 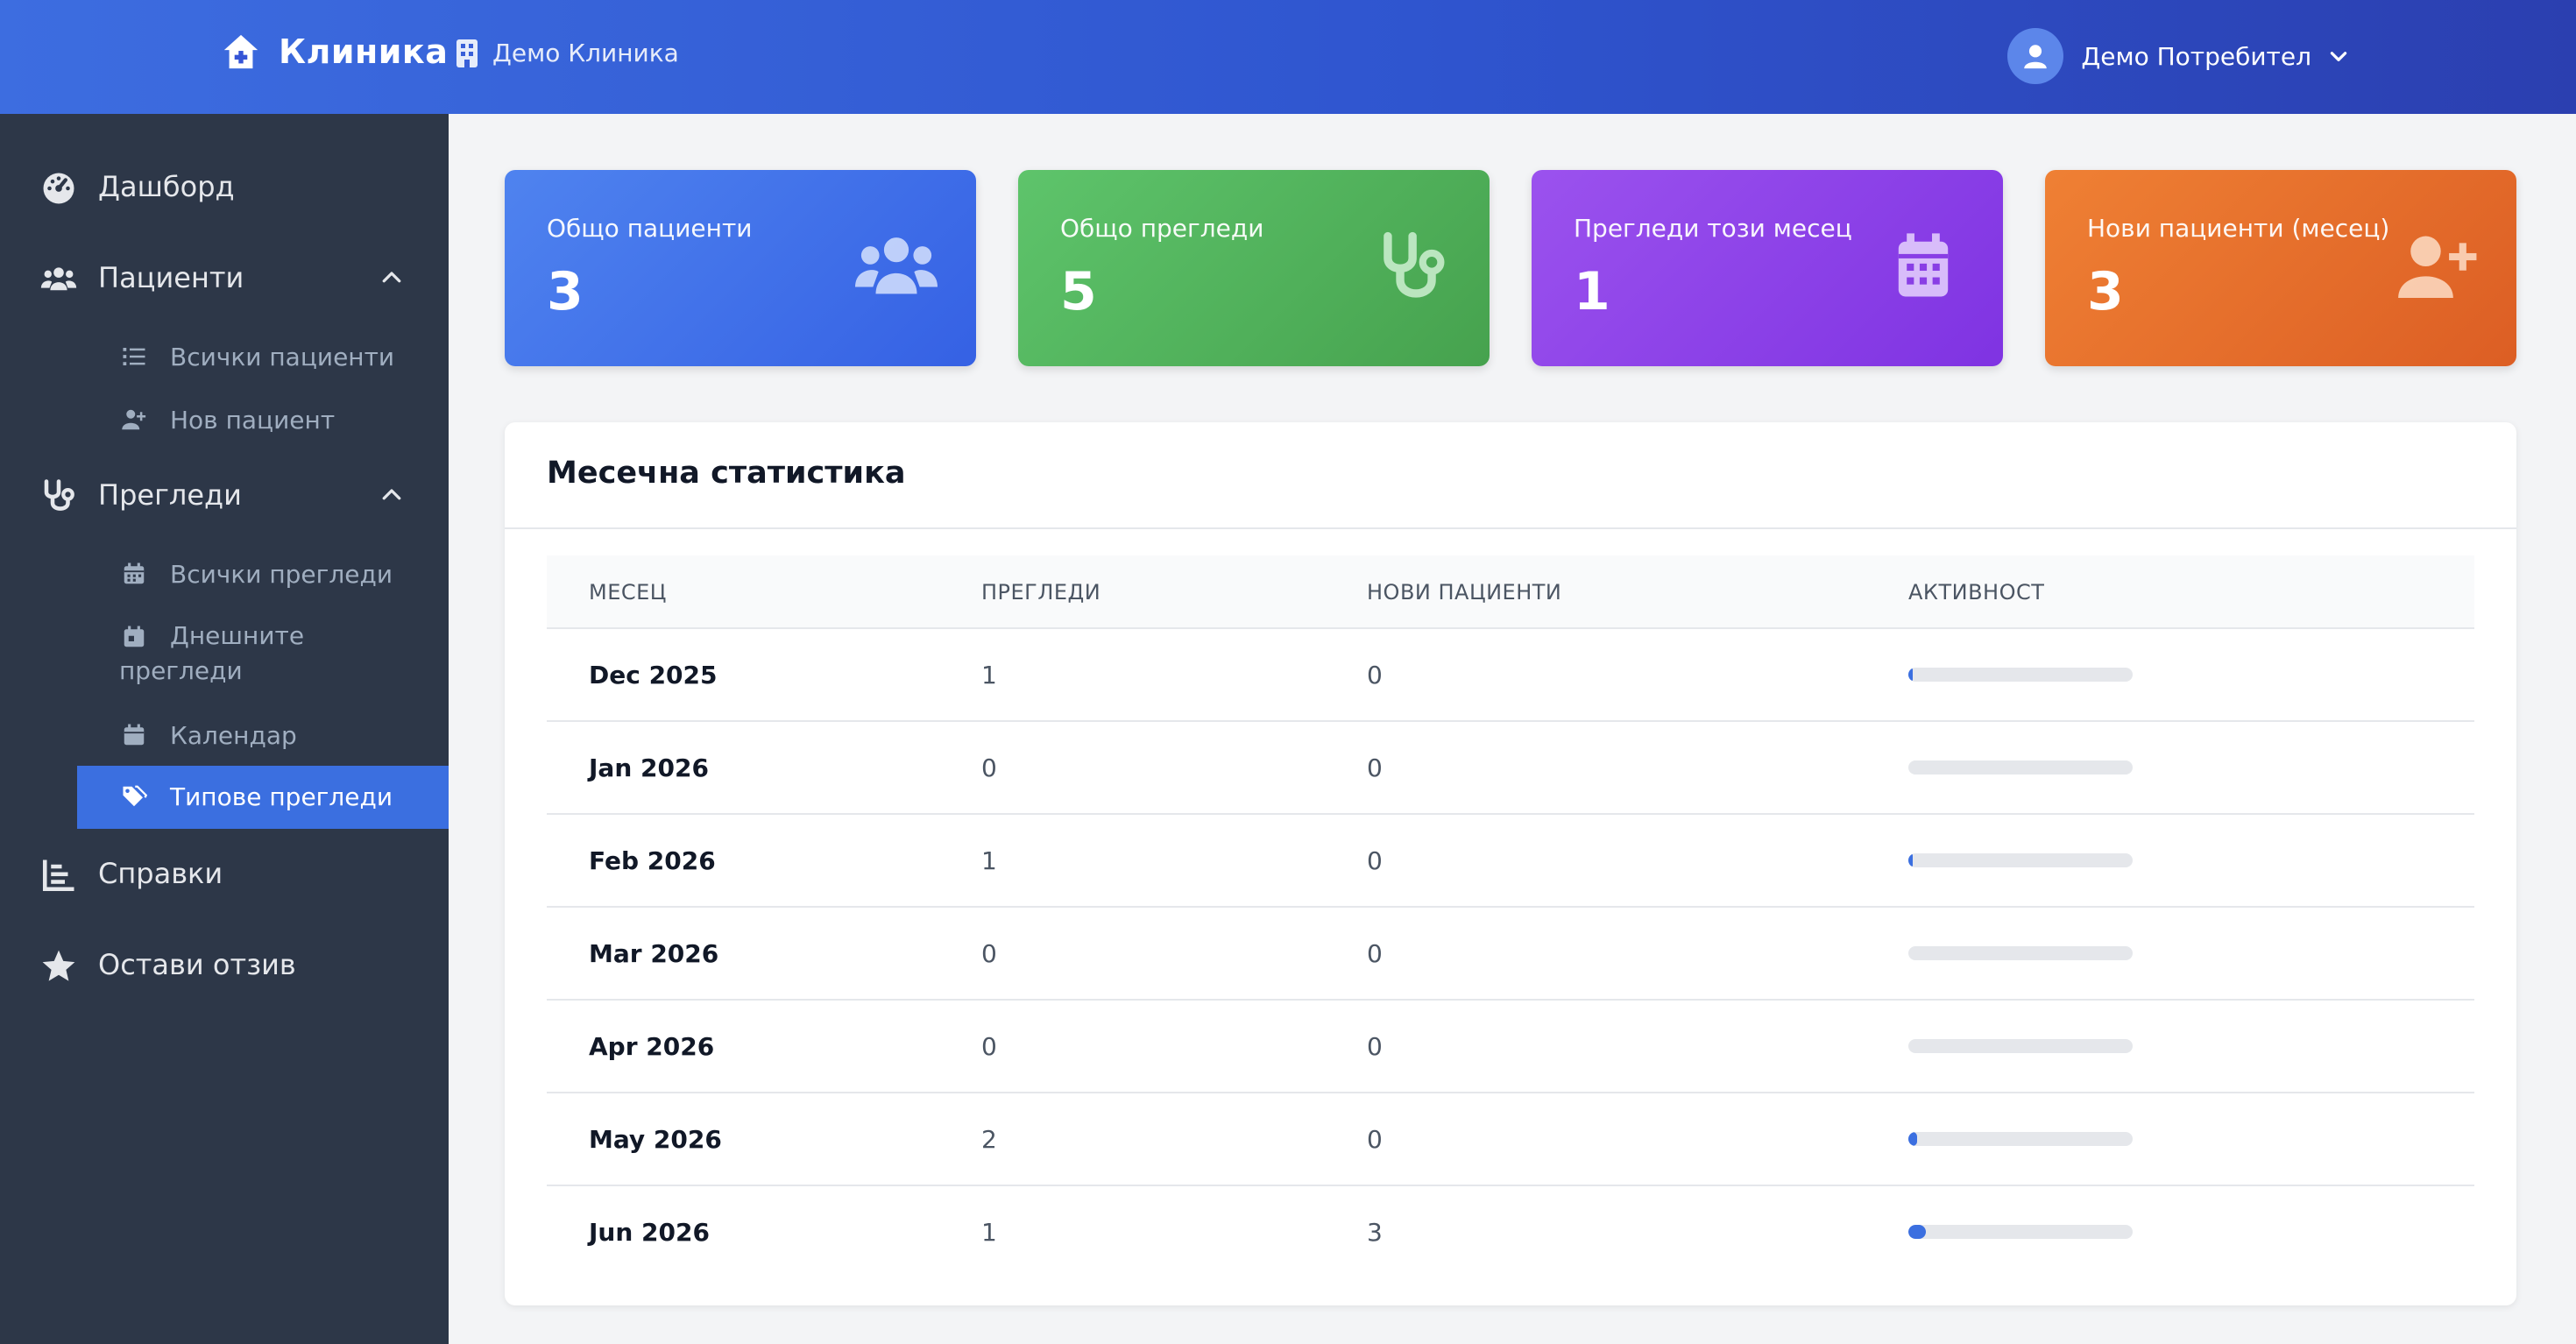 I want to click on sidebar-label-dashboard: Дашборд, so click(x=166, y=186).